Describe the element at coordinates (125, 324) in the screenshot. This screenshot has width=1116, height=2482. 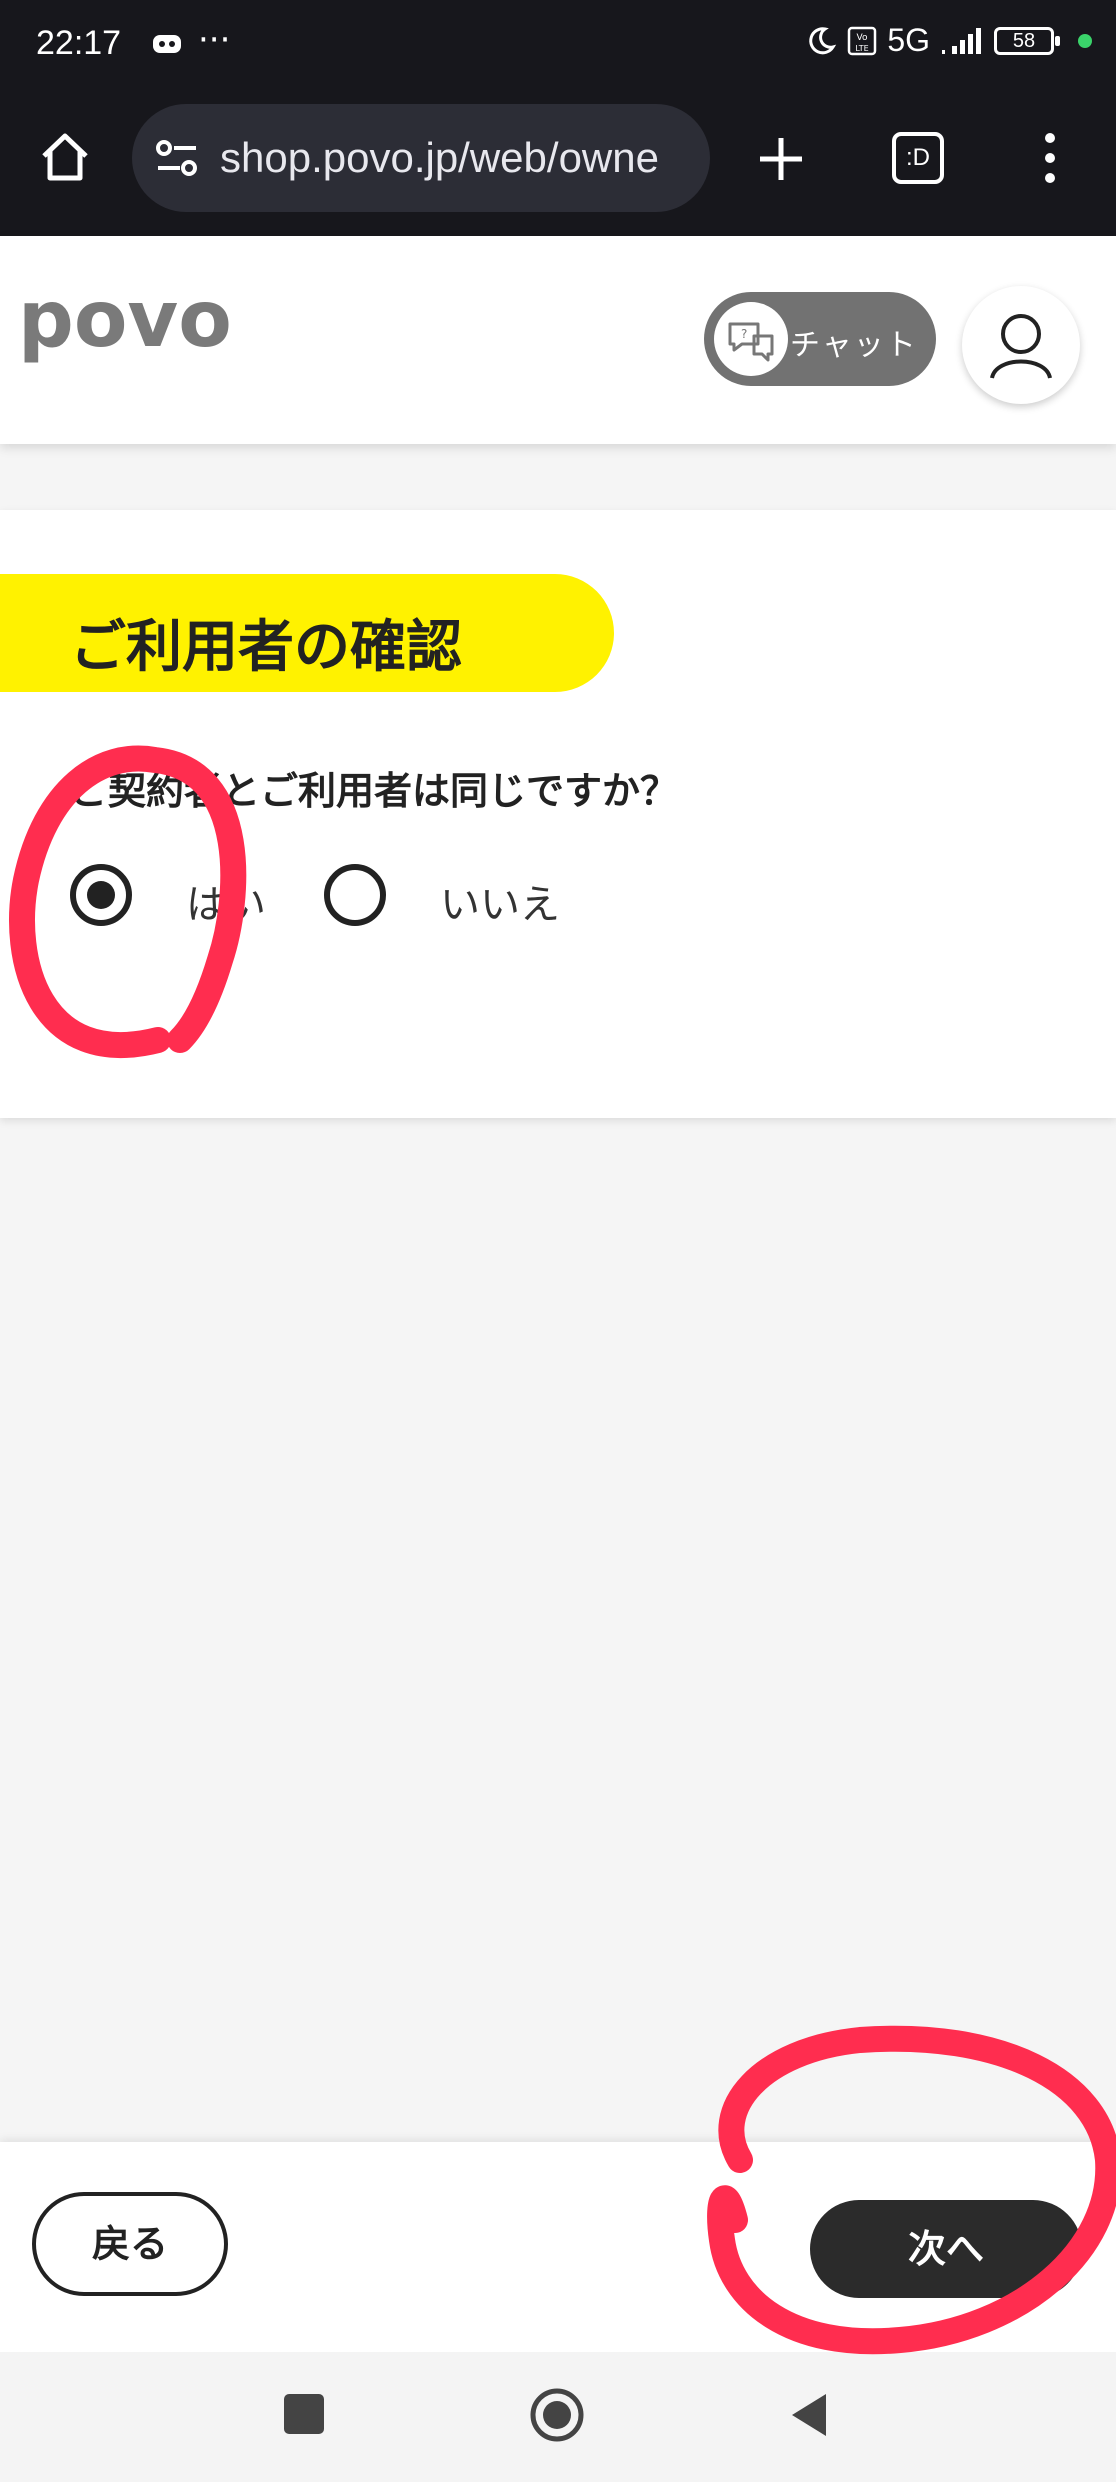
I see `logo-text: povo` at that location.